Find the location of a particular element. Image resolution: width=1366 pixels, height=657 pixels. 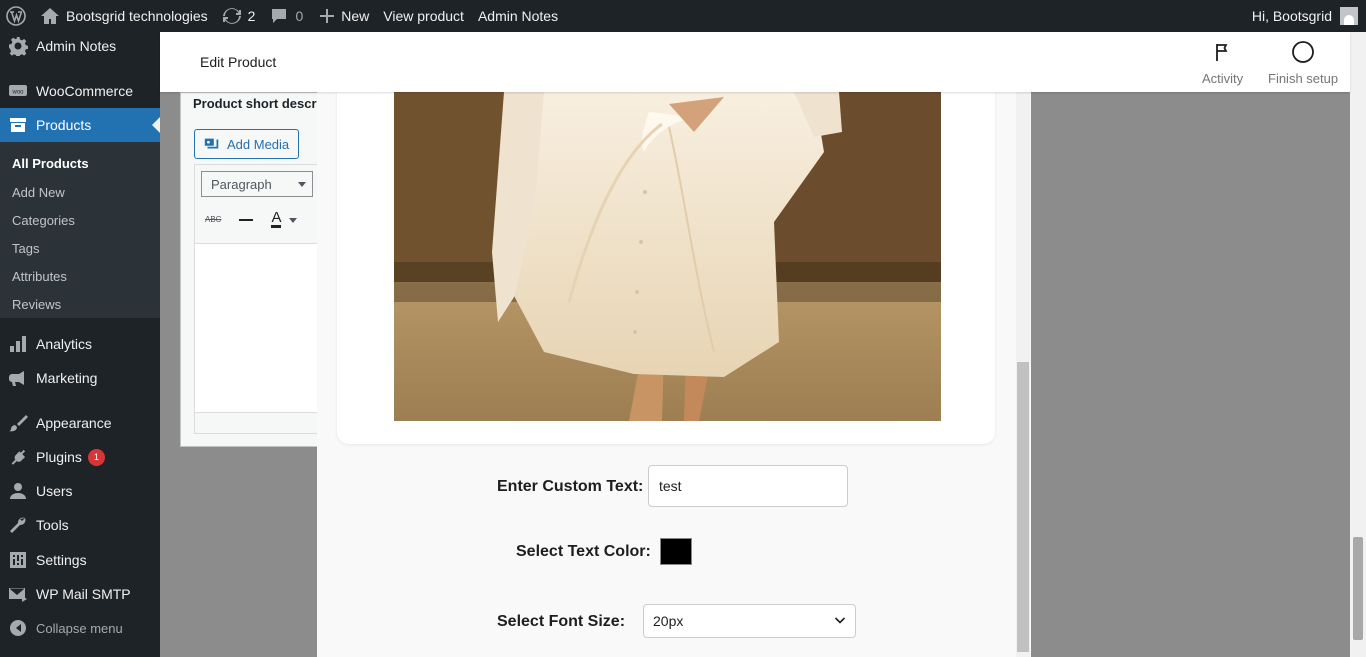

sidebar-item-label: Products is located at coordinates (64, 125).